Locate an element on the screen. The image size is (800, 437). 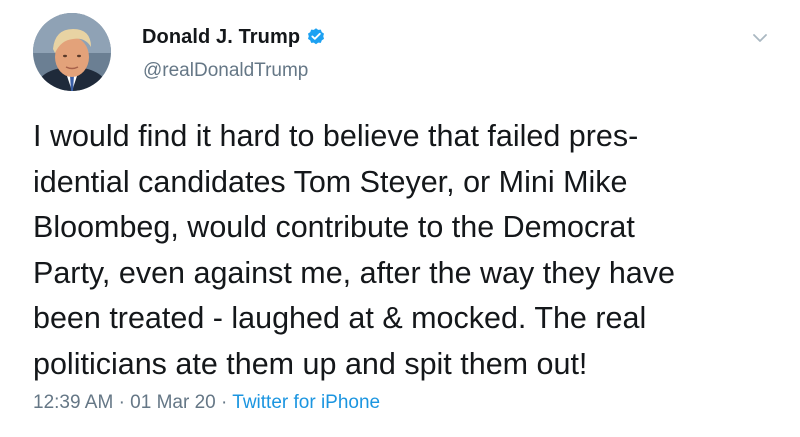
verified-badge-icon is located at coordinates (316, 37).